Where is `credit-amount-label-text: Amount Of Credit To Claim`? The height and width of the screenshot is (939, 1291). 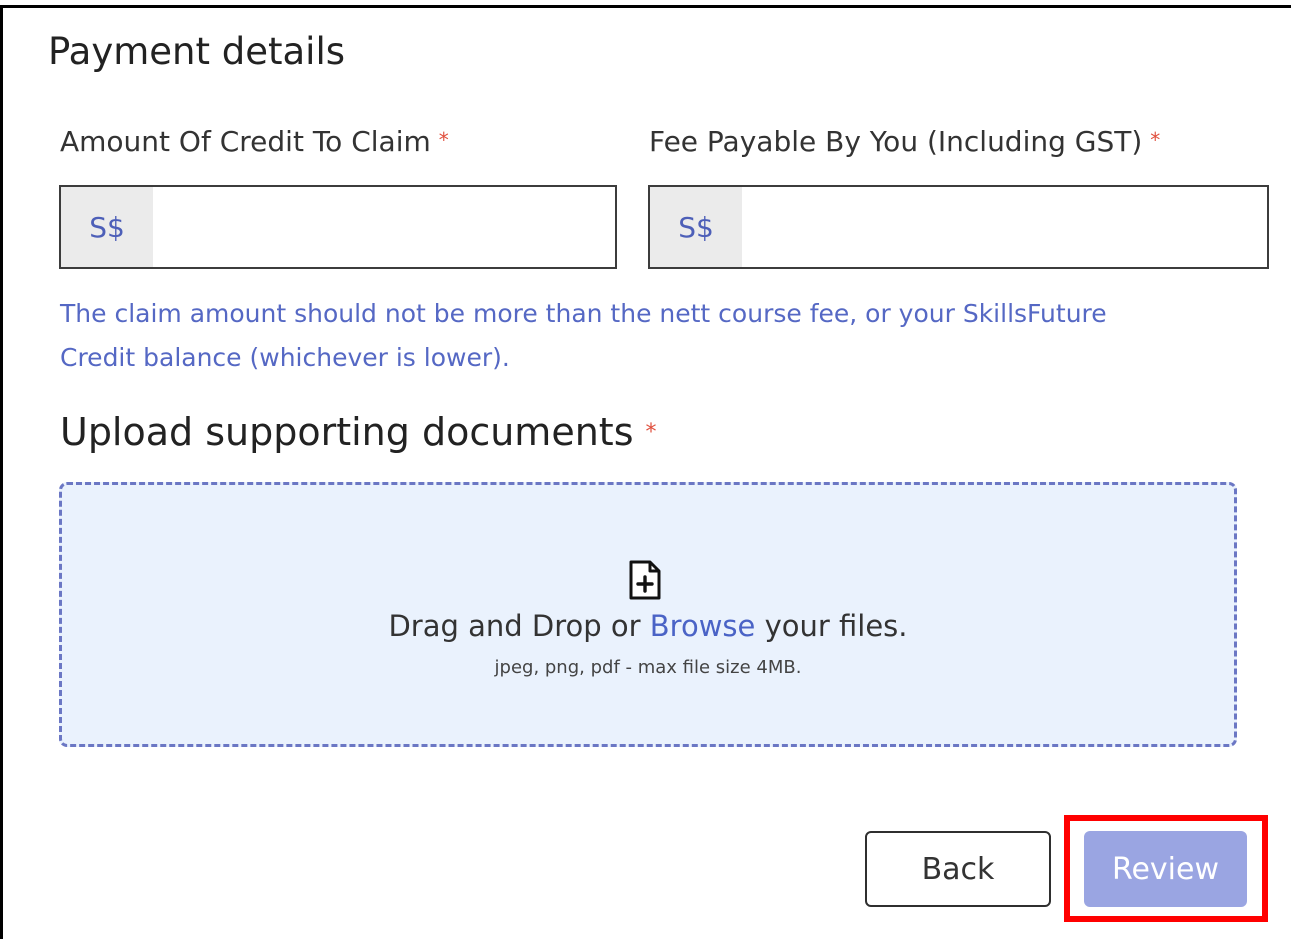
credit-amount-label-text: Amount Of Credit To Claim is located at coordinates (245, 141).